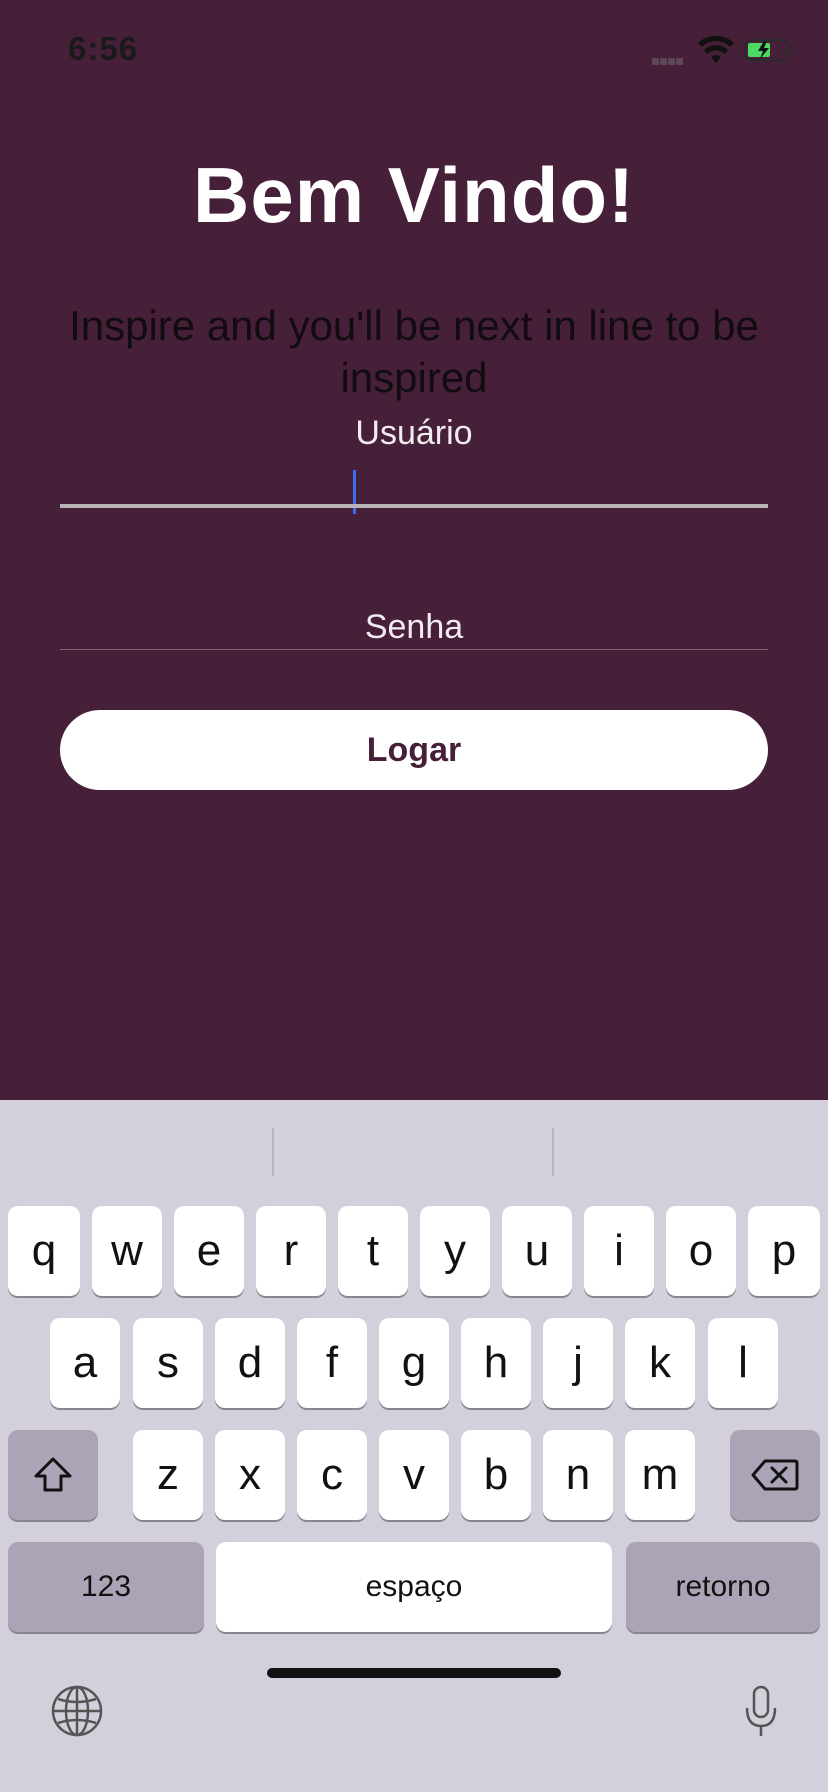 This screenshot has width=828, height=1792. What do you see at coordinates (373, 1251) in the screenshot?
I see `key-t: t` at bounding box center [373, 1251].